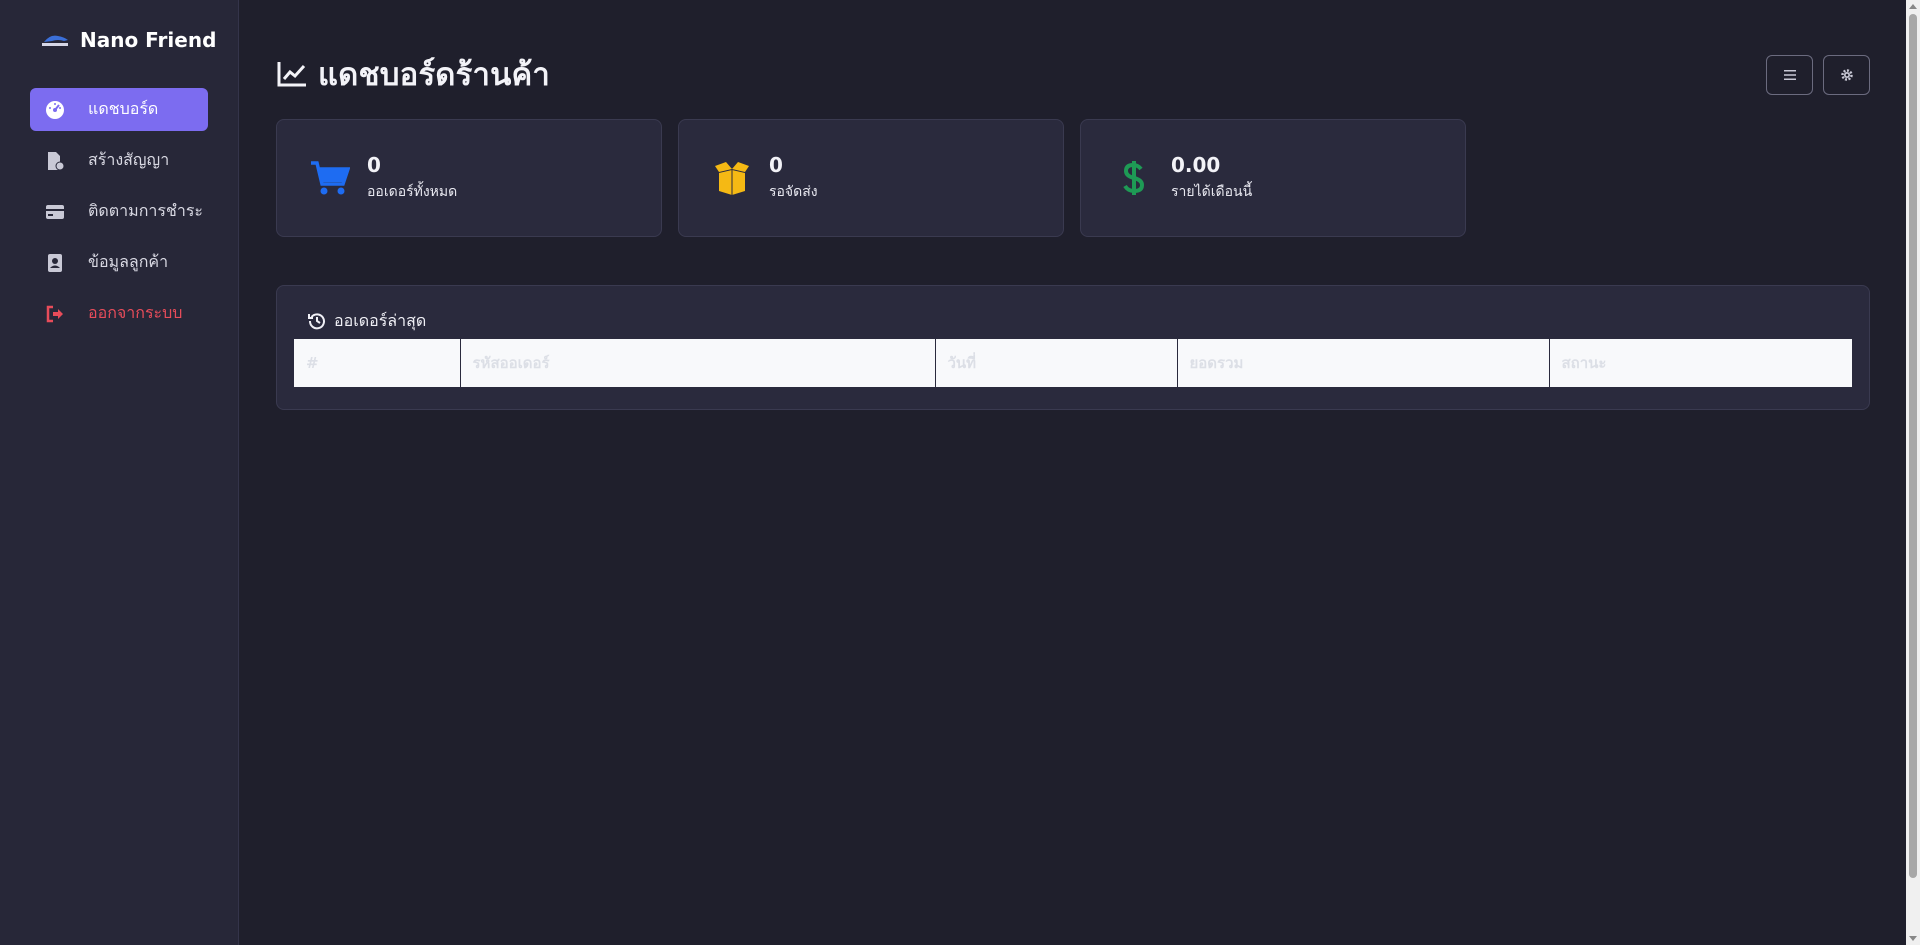  What do you see at coordinates (291, 74) in the screenshot?
I see `line-chart-icon` at bounding box center [291, 74].